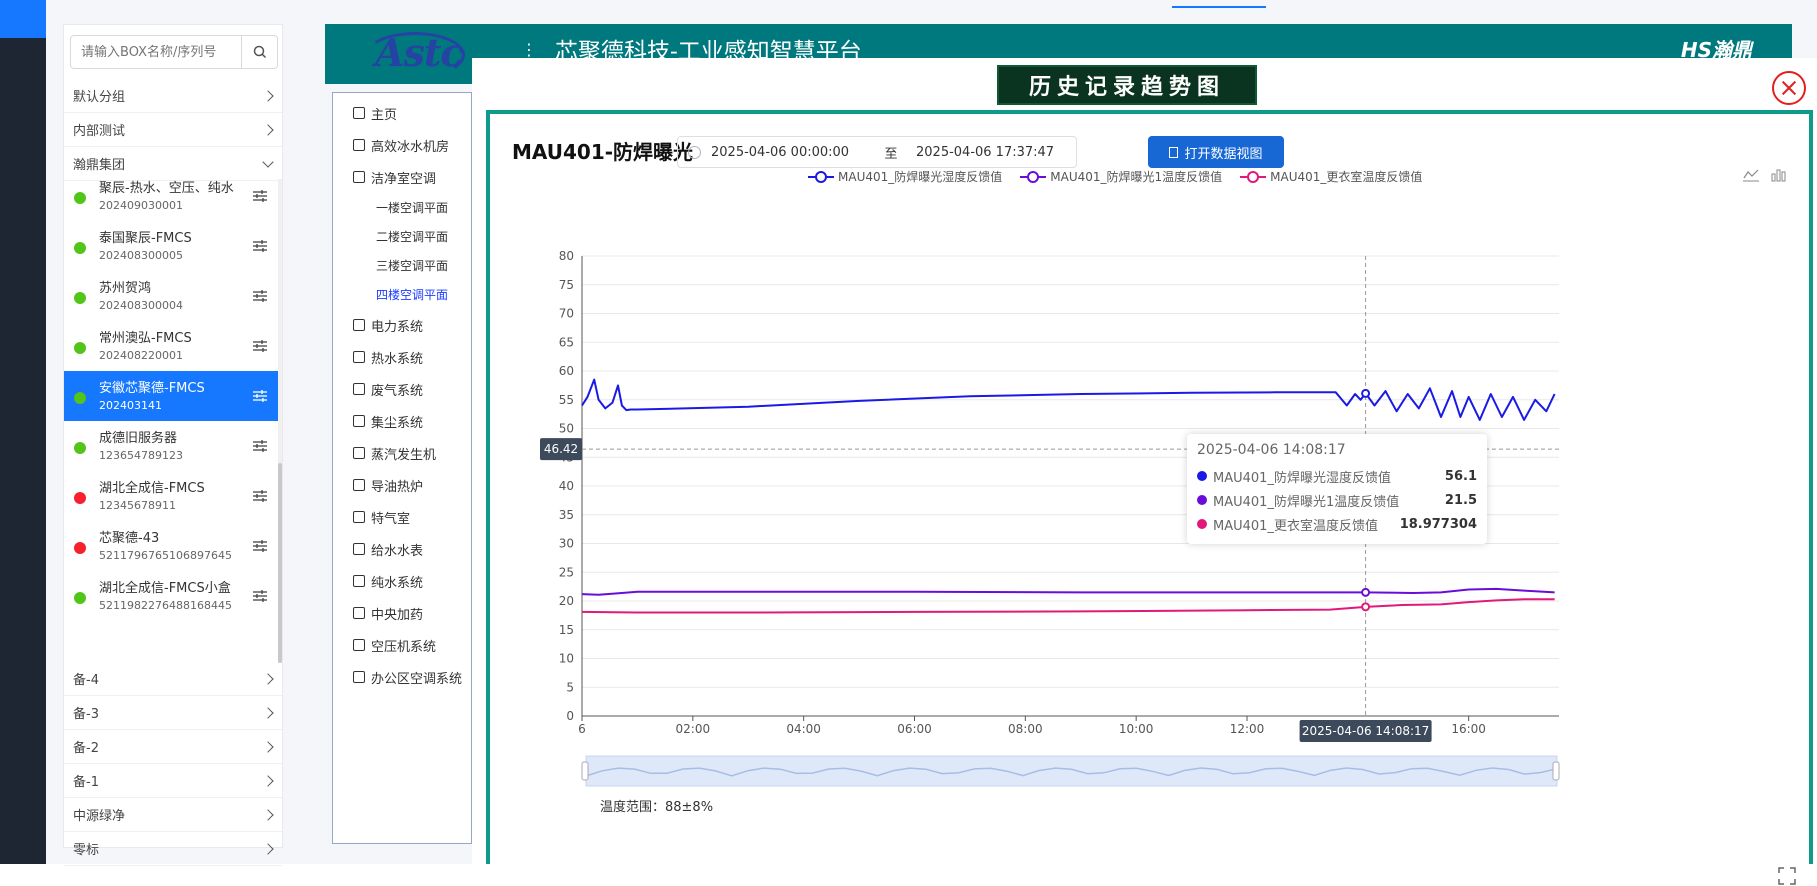 The image size is (1817, 886). Describe the element at coordinates (171, 596) in the screenshot. I see `device-item: 湖北全成信-FMCS小盒 5211982276488168445` at that location.